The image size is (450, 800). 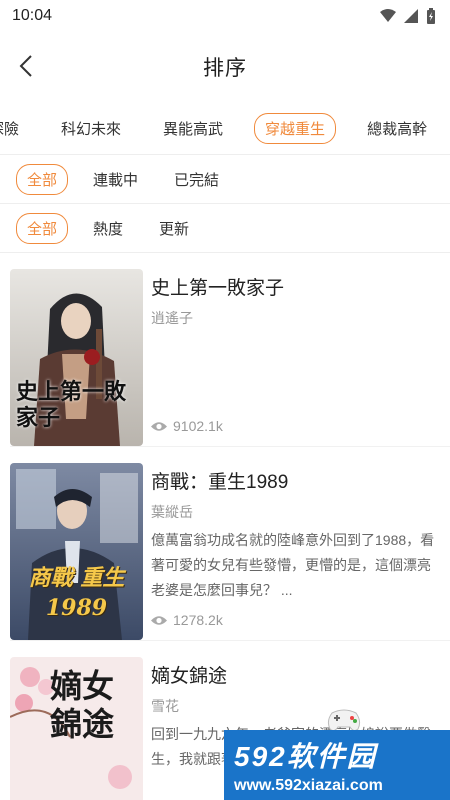 I want to click on sort-popularity: 熱度, so click(x=108, y=228).